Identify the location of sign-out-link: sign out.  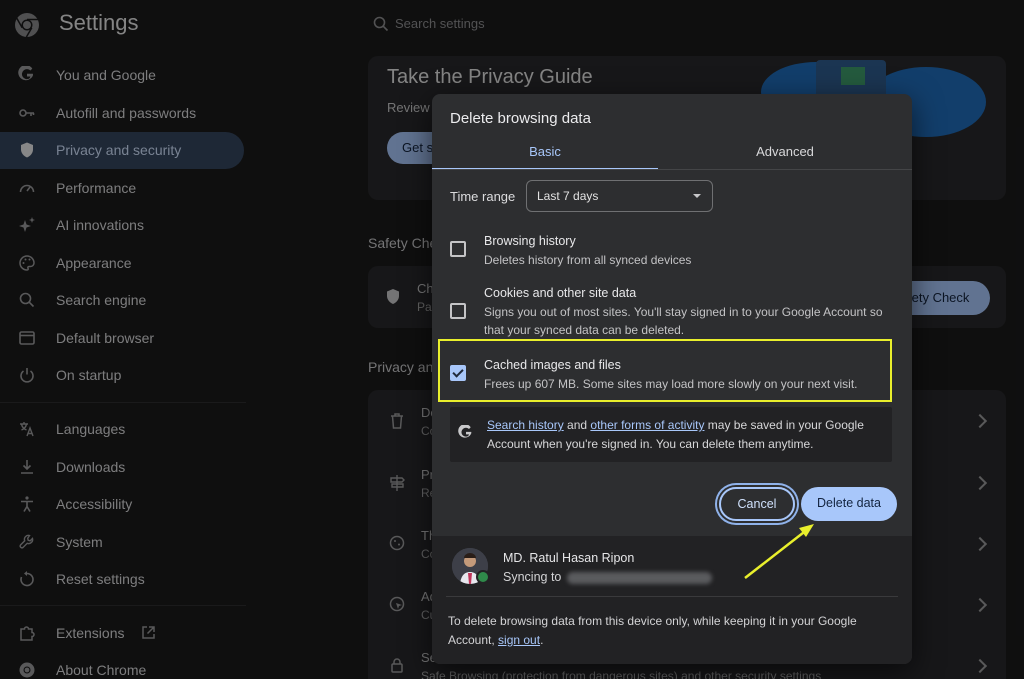
(519, 640).